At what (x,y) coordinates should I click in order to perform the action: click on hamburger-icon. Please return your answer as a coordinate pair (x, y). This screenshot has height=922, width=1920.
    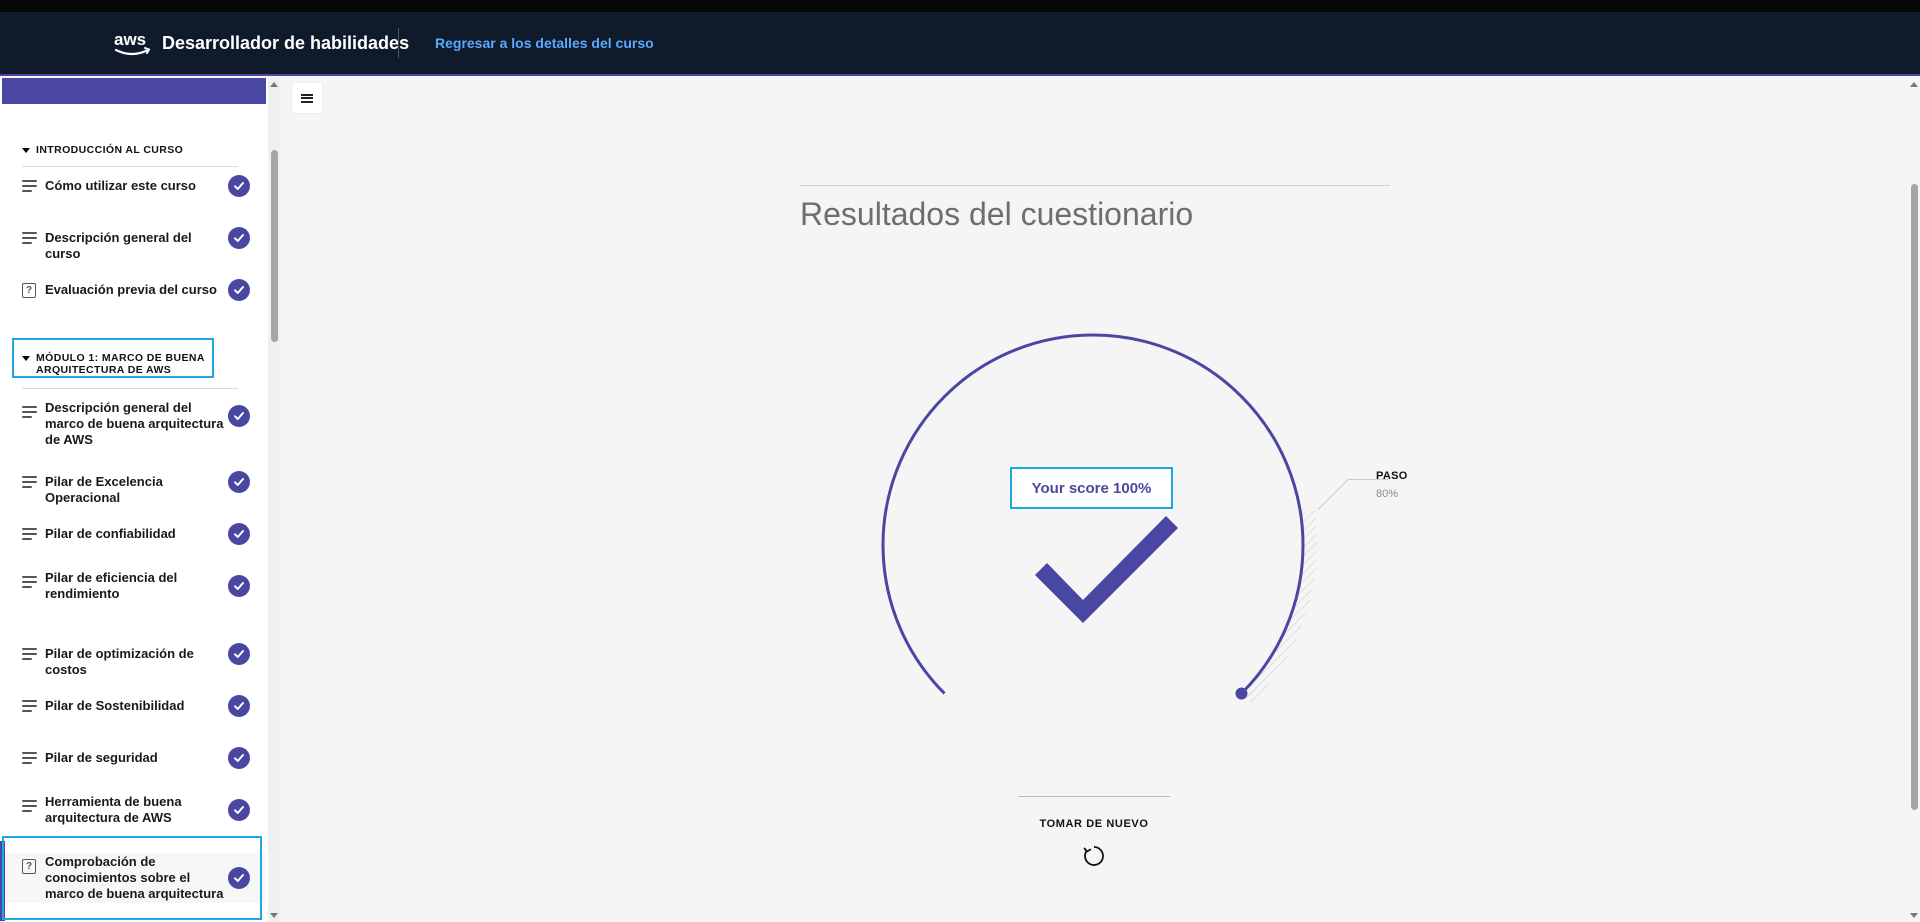
    Looking at the image, I should click on (307, 98).